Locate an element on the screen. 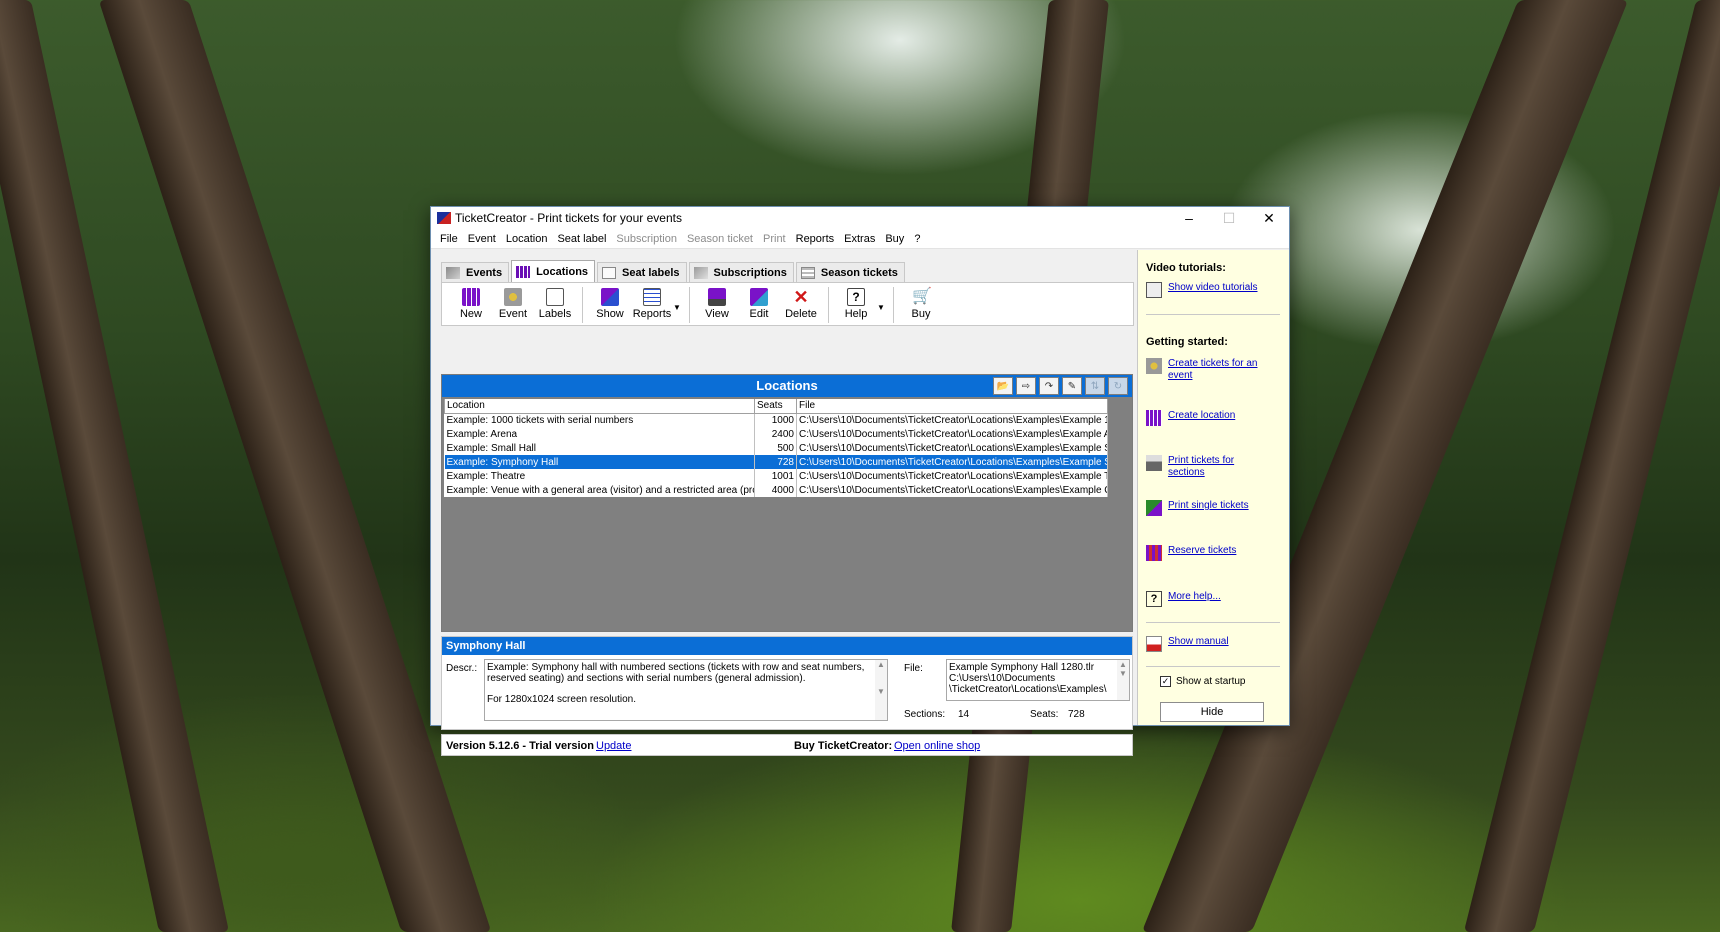 The height and width of the screenshot is (932, 1720). buy-button: 🛒 Buy is located at coordinates (921, 302).